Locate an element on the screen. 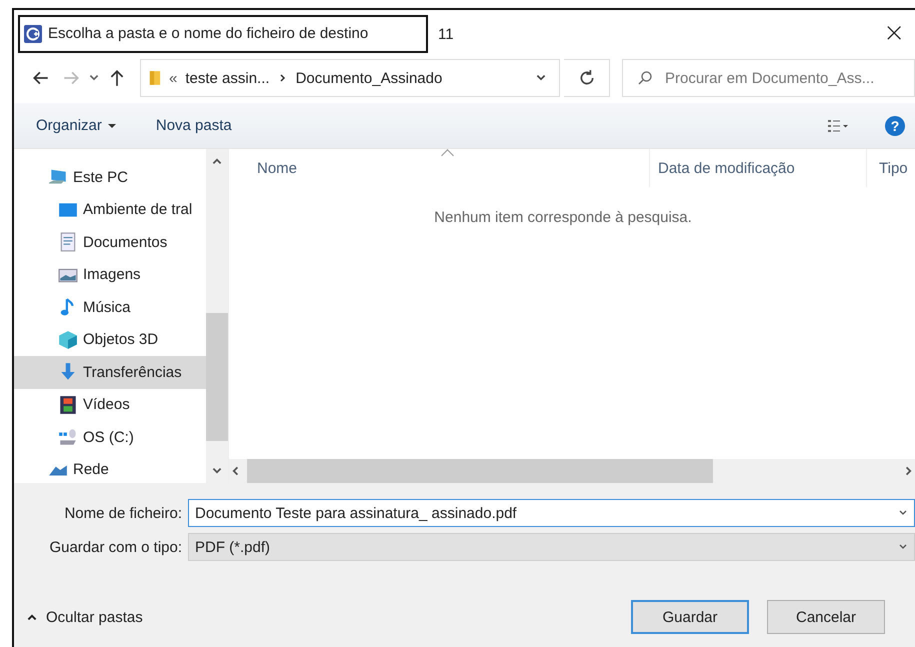 The width and height of the screenshot is (915, 647). sidebar-label: Transferências is located at coordinates (132, 372).